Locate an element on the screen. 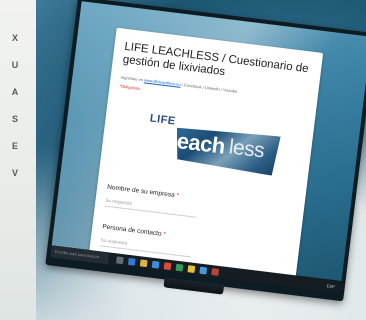 The height and width of the screenshot is (320, 366). letter: A is located at coordinates (15, 92).